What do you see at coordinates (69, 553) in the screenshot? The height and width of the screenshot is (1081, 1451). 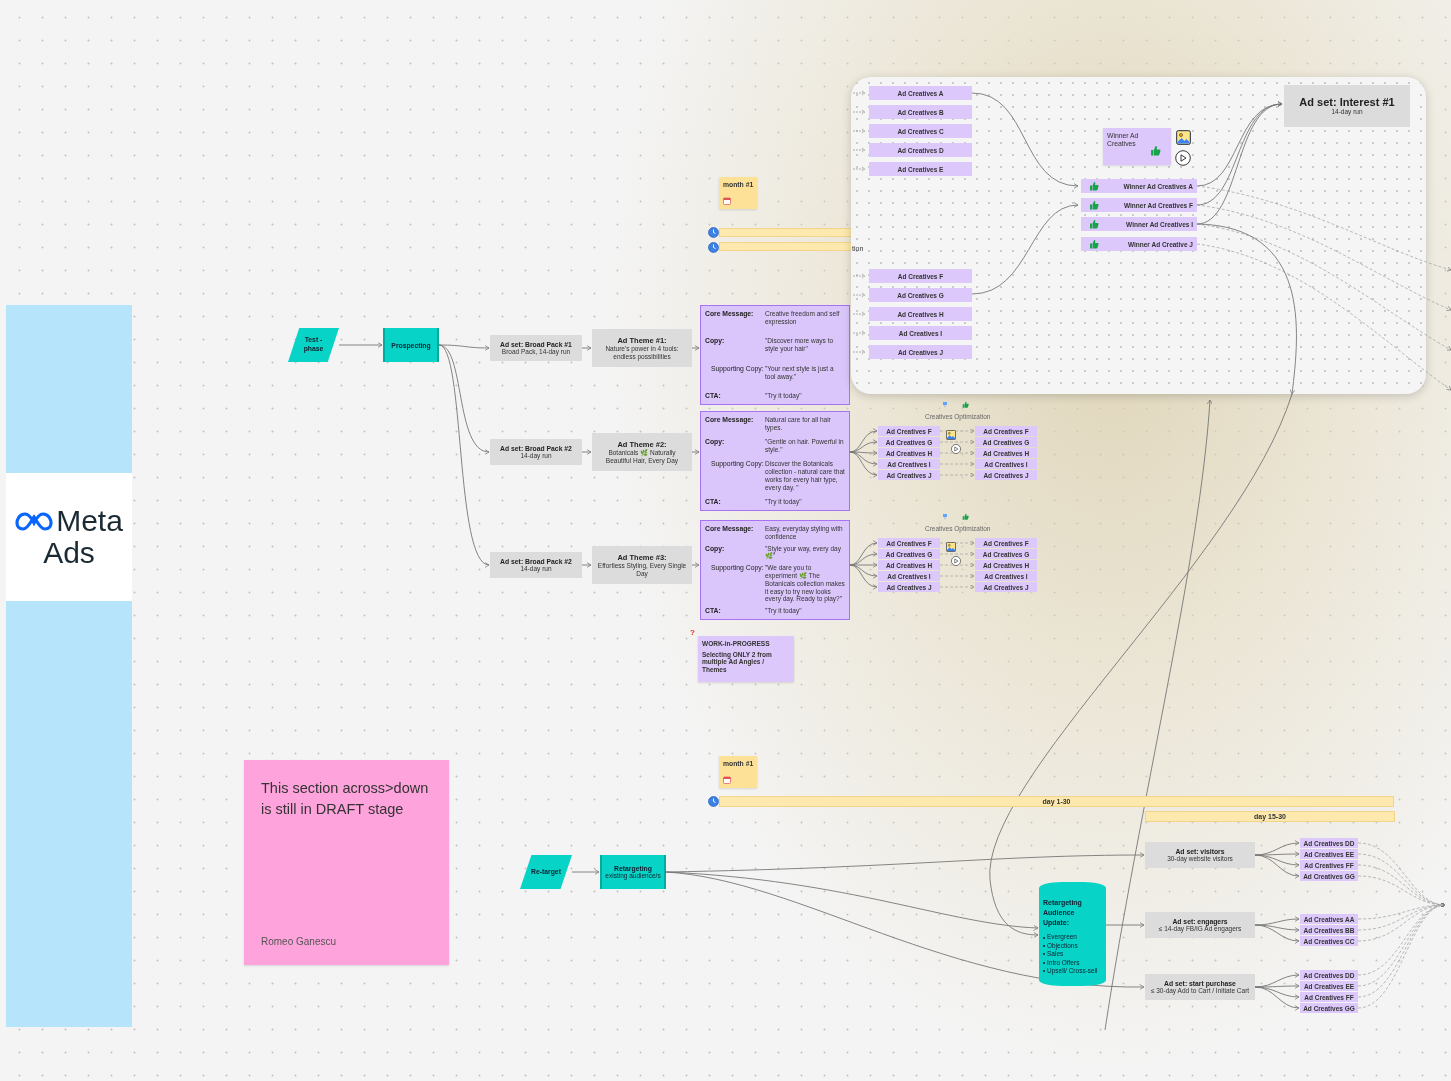 I see `product-name: Ads` at bounding box center [69, 553].